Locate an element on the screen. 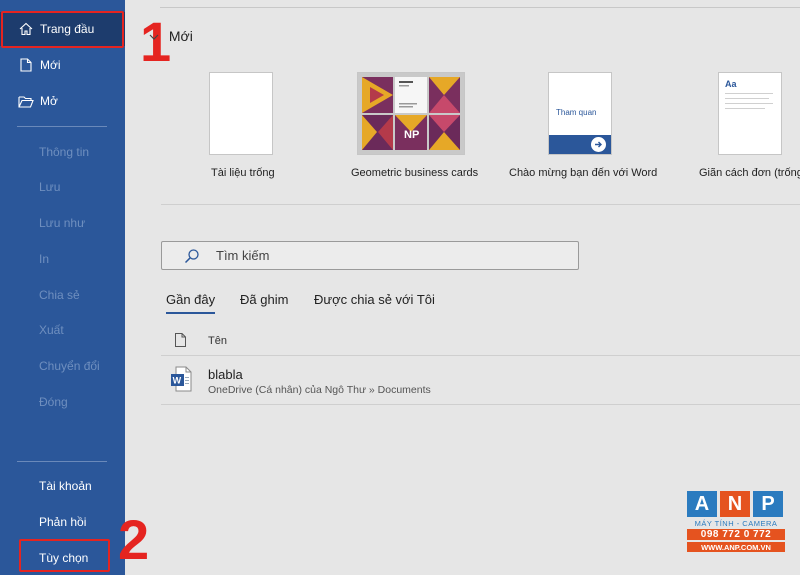 The image size is (800, 575). template-thumbnail: Tham quan is located at coordinates (580, 113).